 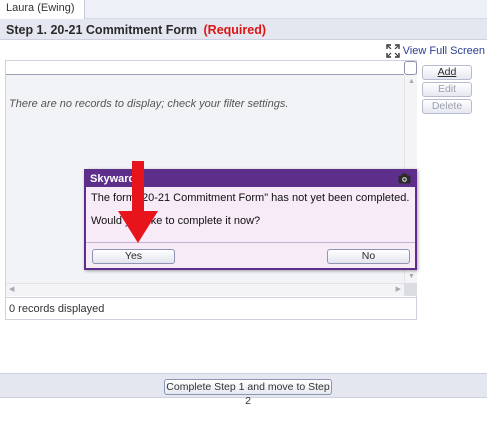 What do you see at coordinates (392, 50) in the screenshot?
I see `expand-icon` at bounding box center [392, 50].